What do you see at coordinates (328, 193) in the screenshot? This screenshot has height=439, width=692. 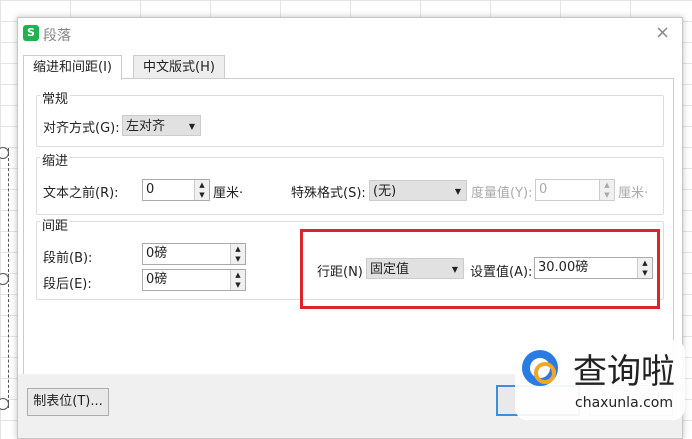 I see `special-format-label: 特殊格式(S):` at bounding box center [328, 193].